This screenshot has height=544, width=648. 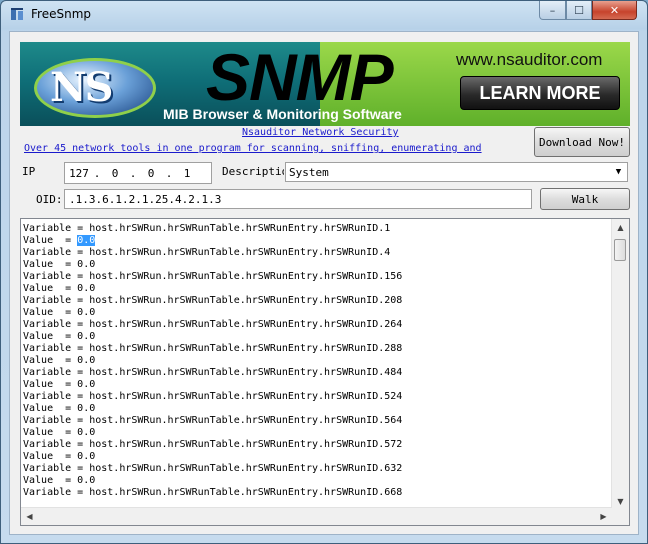 I want to click on scroll-left-icon: ◀, so click(x=29, y=516).